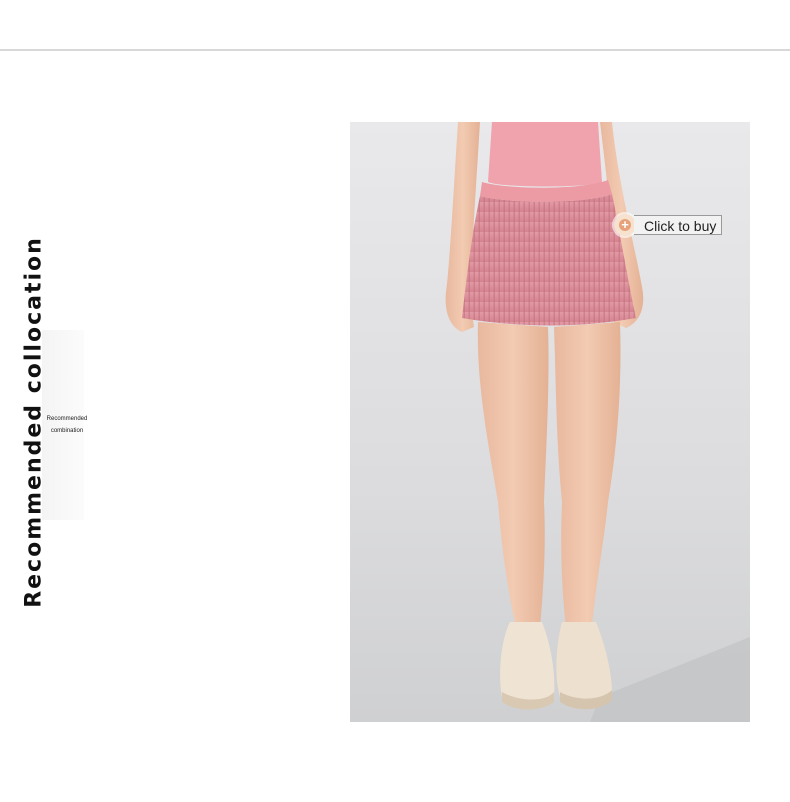 This screenshot has width=790, height=802. What do you see at coordinates (67, 431) in the screenshot?
I see `subtitle-line-2: combination` at bounding box center [67, 431].